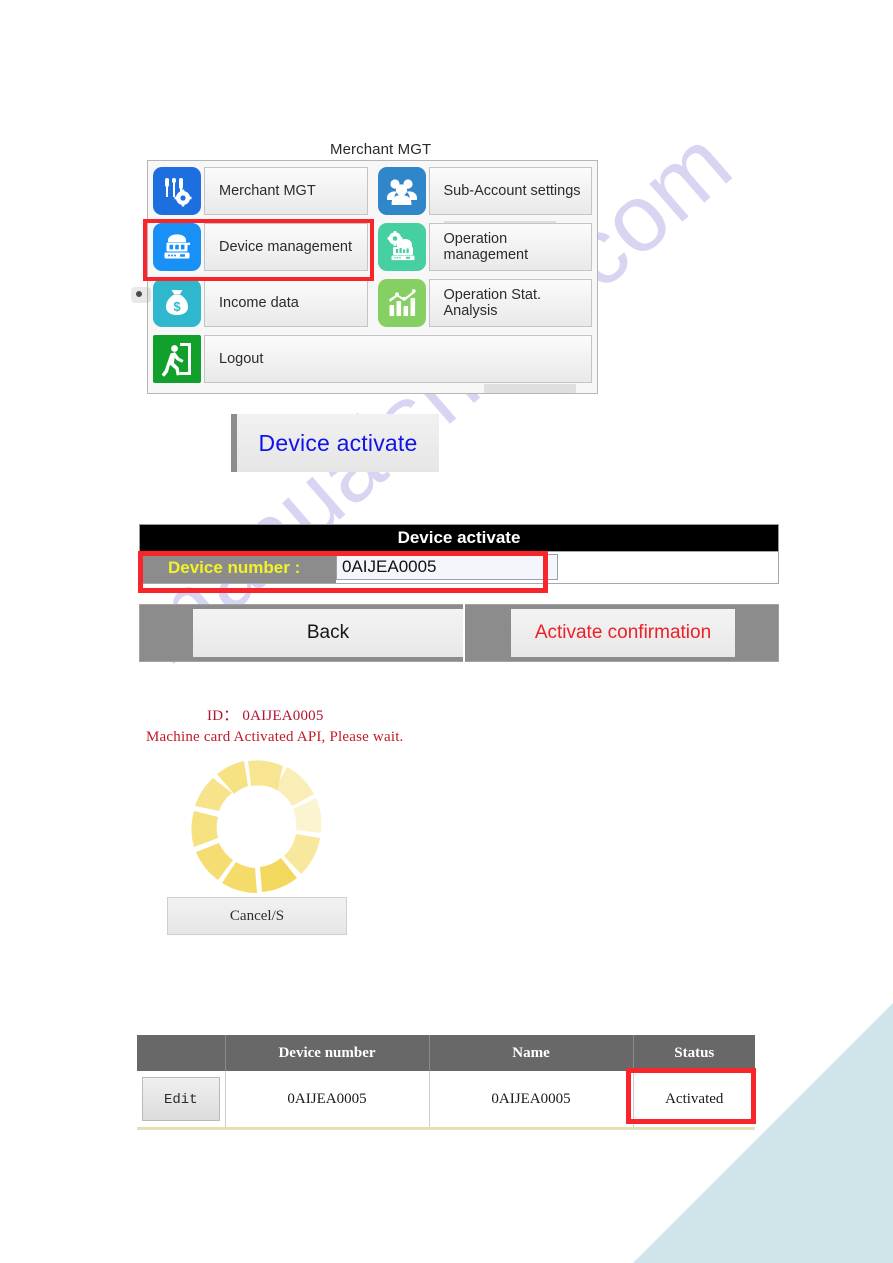 The width and height of the screenshot is (893, 1263). I want to click on menu-item-label: Income data, so click(286, 303).